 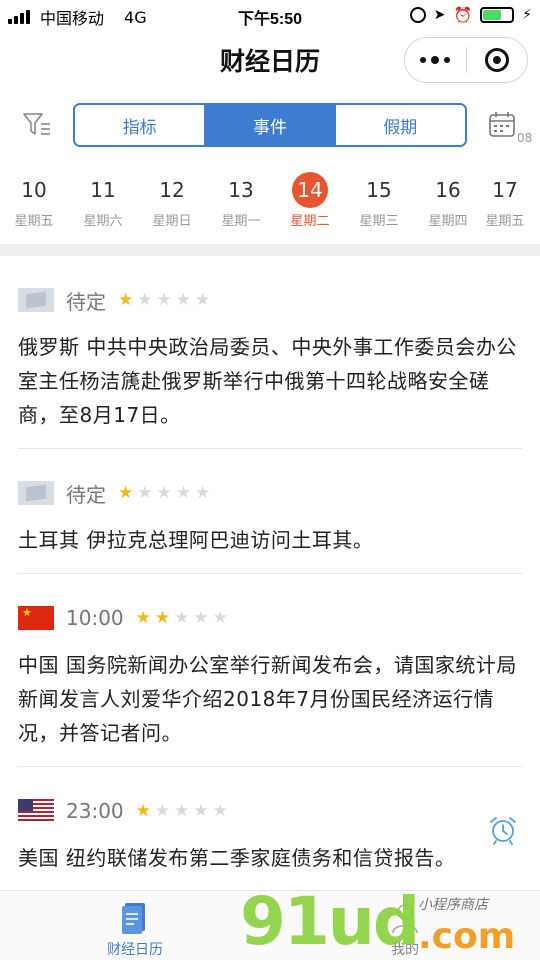 I want to click on event-text: 美国 纽约联储发布第二季家庭债务和信贷报告。, so click(x=237, y=858).